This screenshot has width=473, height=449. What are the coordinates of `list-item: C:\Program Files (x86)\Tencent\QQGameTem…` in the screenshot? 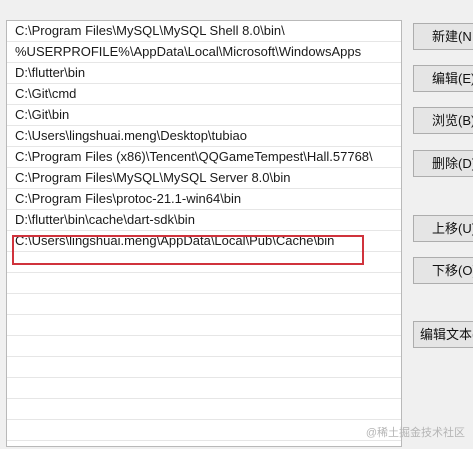 It's located at (204, 157).